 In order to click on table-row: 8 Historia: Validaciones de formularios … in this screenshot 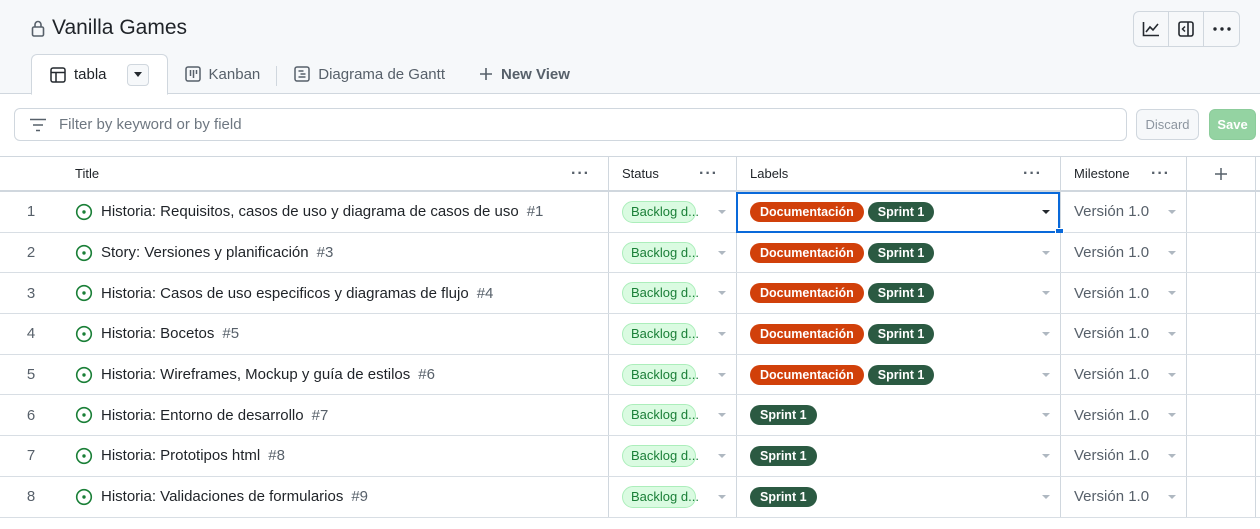, I will do `click(630, 497)`.